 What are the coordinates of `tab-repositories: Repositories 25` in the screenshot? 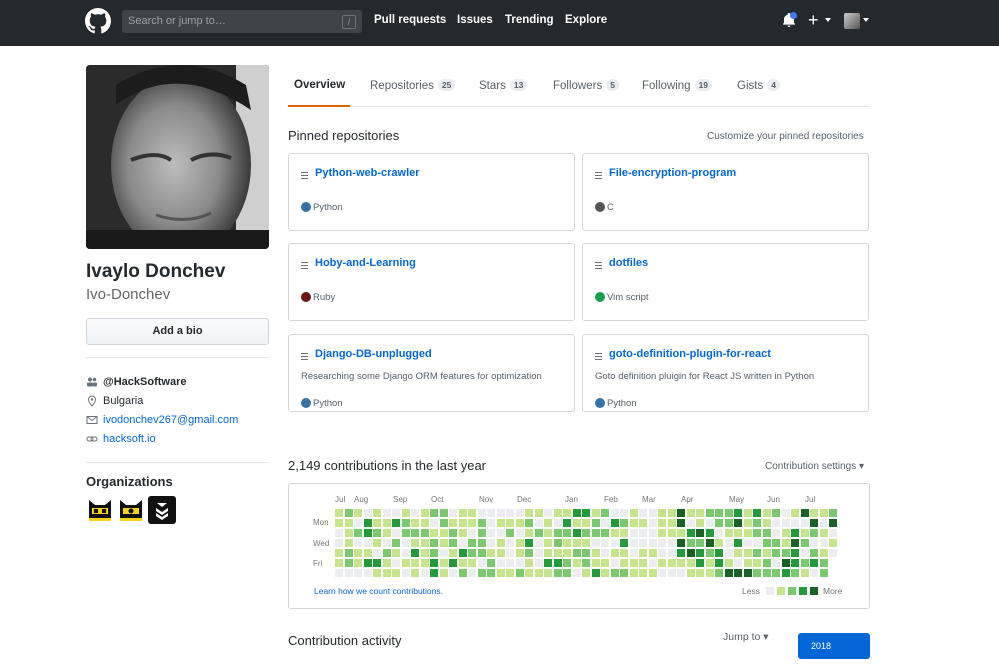 It's located at (413, 85).